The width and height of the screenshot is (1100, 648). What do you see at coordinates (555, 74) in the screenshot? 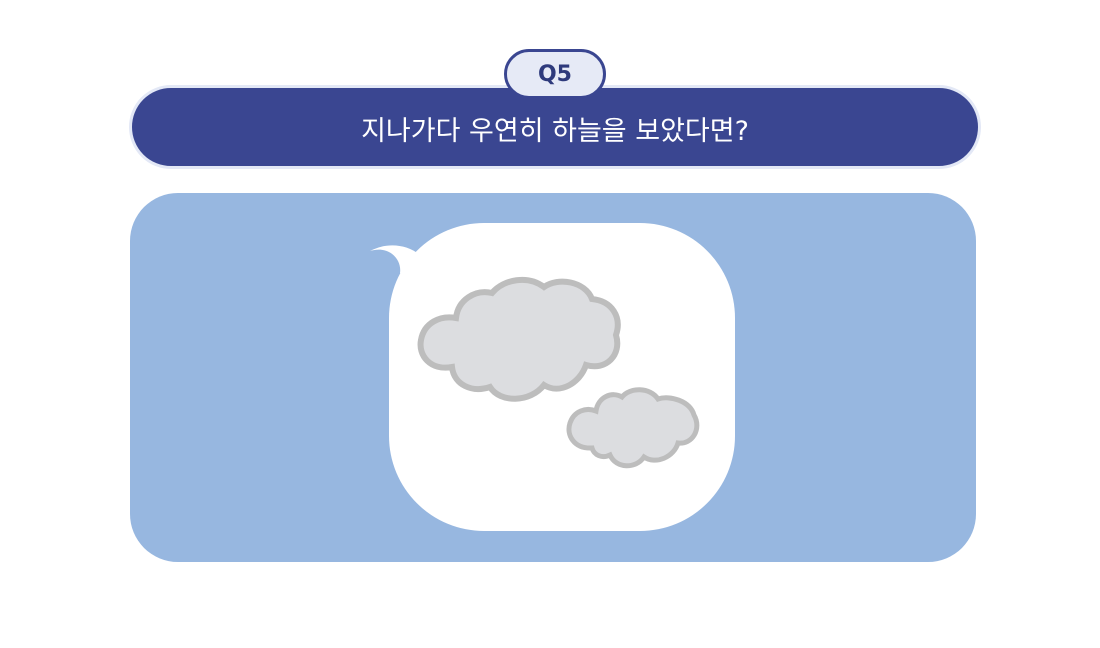
I see `question-number-badge: Q5` at bounding box center [555, 74].